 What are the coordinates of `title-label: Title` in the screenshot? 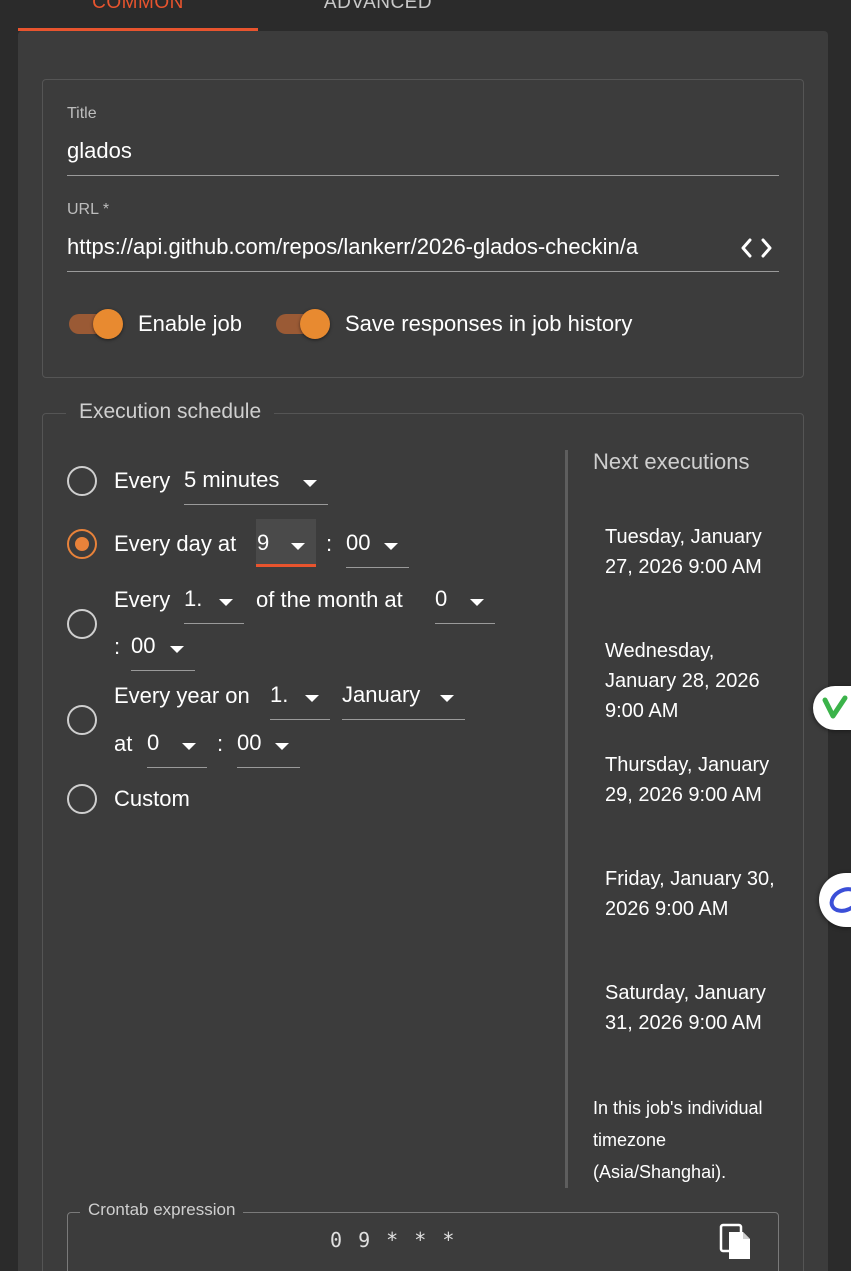 It's located at (82, 113).